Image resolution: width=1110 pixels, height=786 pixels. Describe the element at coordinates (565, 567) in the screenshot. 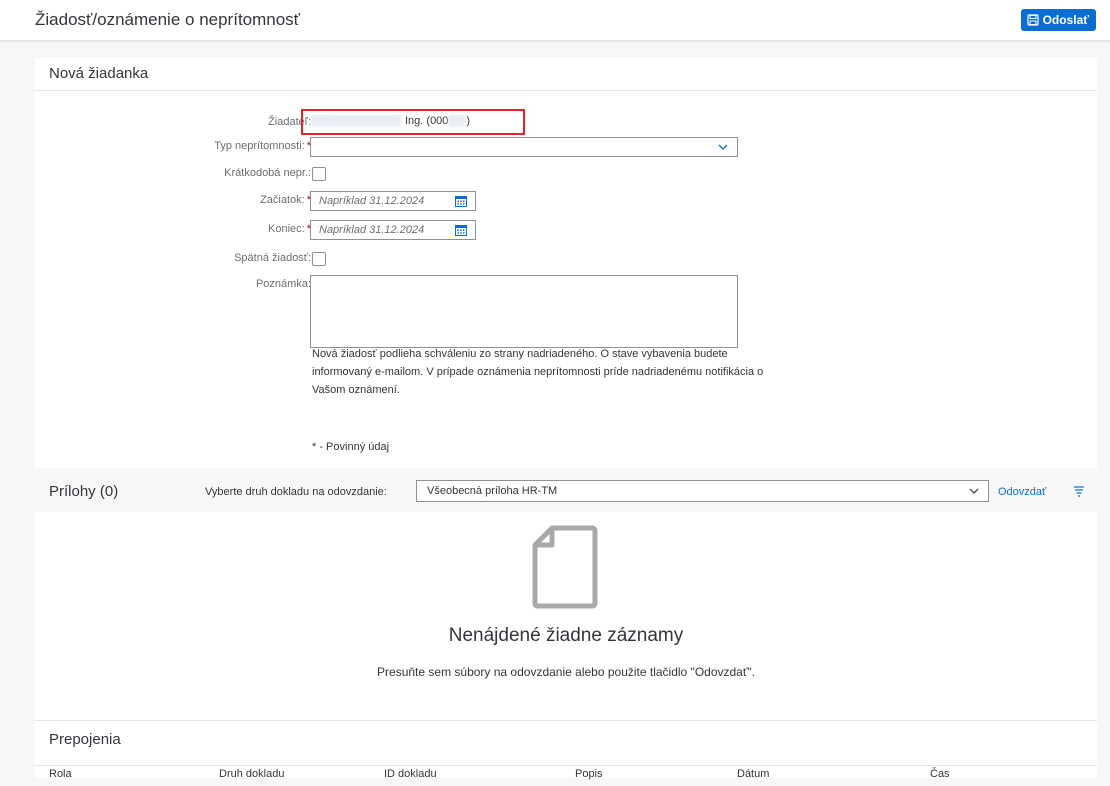

I see `document-icon` at that location.